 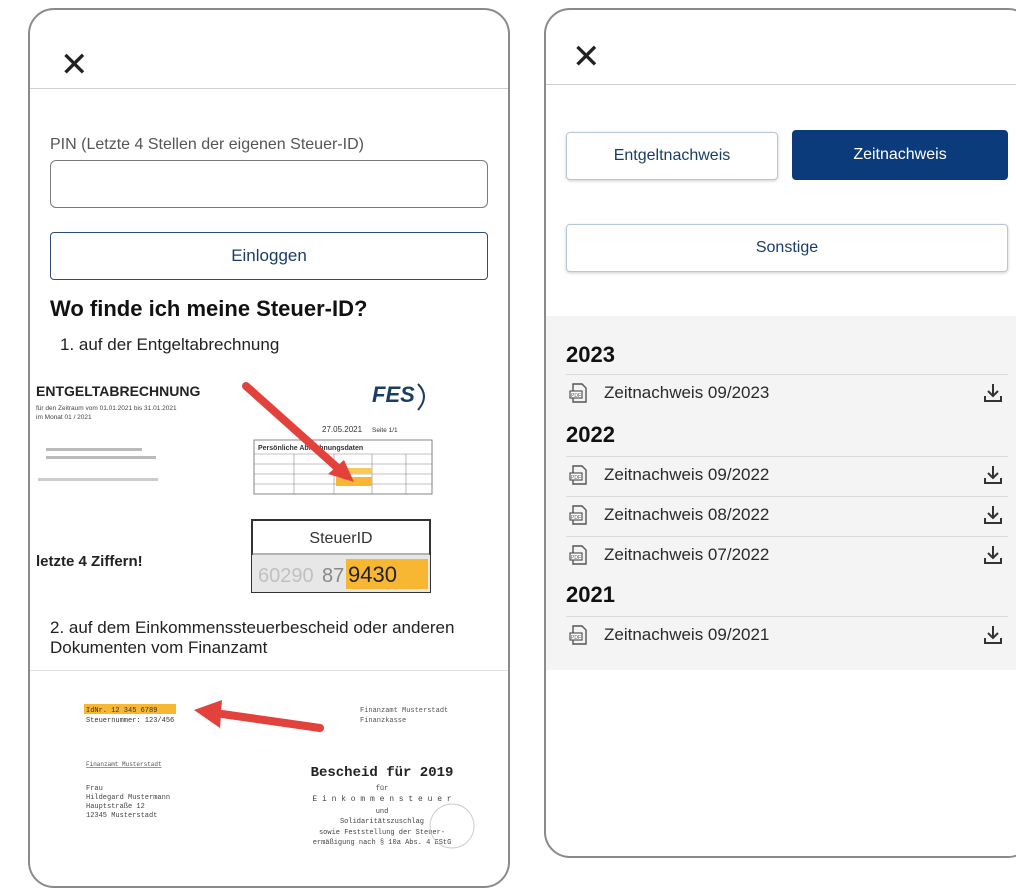 I want to click on payslip-heading: ENTGELTABRECHNUNG, so click(x=118, y=391).